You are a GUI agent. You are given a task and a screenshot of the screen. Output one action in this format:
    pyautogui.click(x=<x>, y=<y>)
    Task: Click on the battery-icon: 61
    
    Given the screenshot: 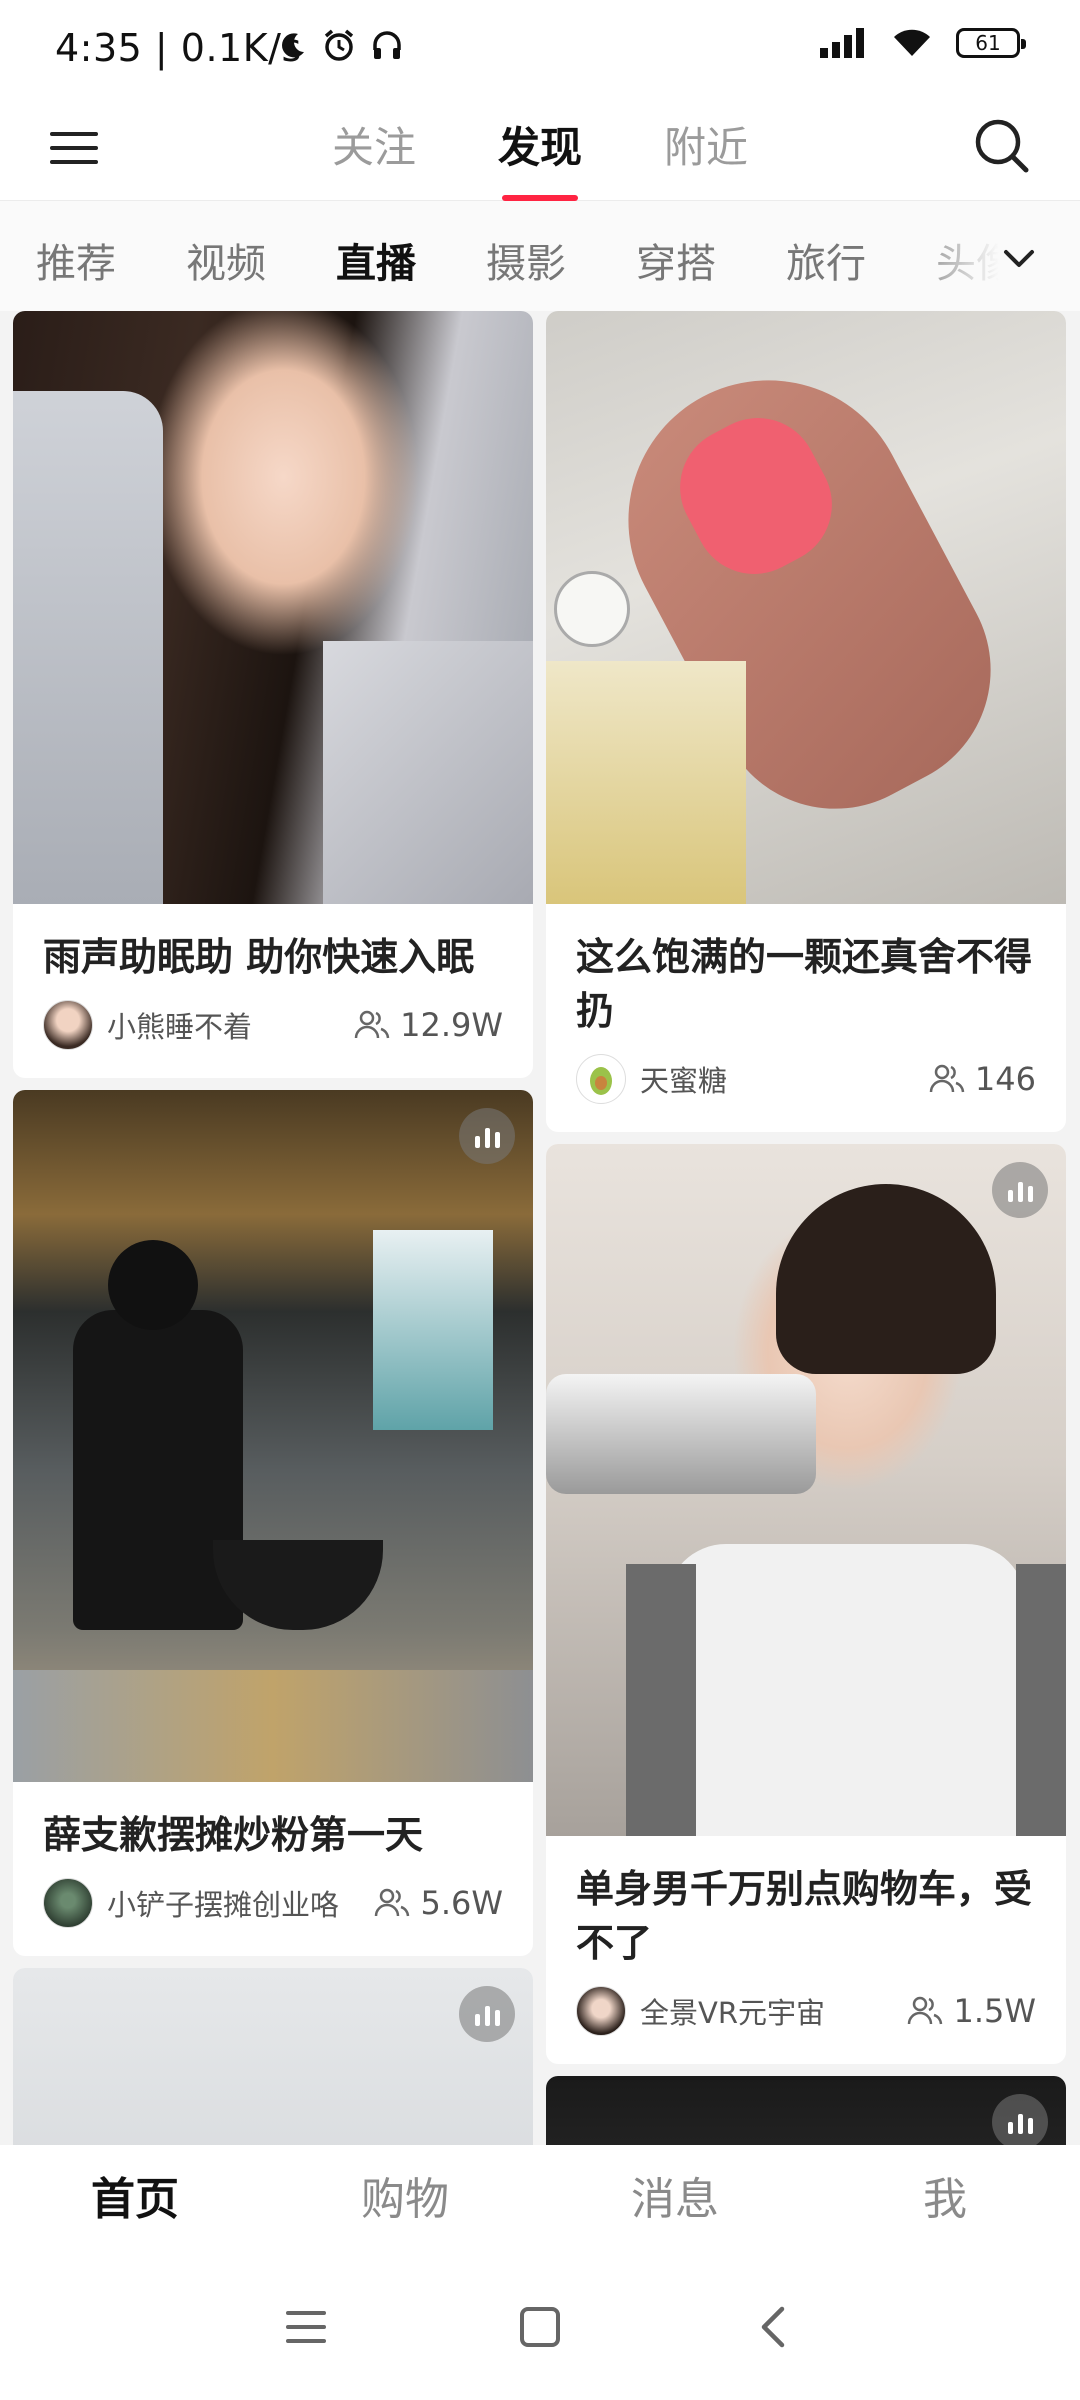 What is the action you would take?
    pyautogui.click(x=991, y=43)
    